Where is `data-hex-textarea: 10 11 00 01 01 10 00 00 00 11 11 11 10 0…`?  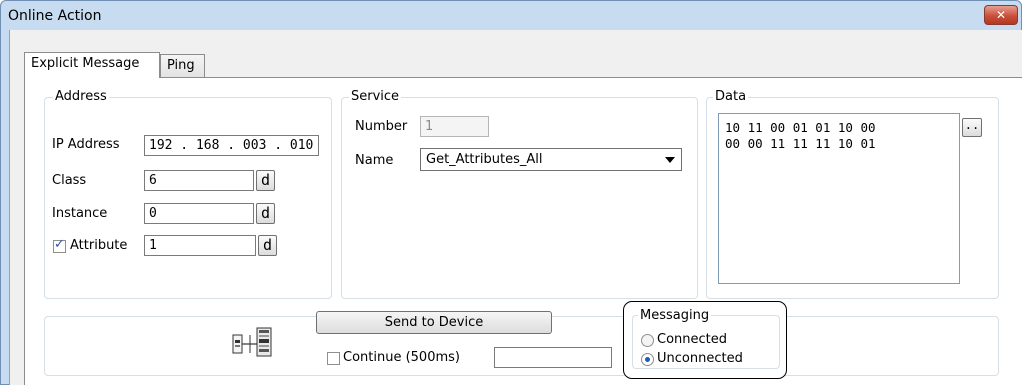
data-hex-textarea: 10 11 00 01 01 10 00 00 00 11 11 11 10 0… is located at coordinates (839, 198).